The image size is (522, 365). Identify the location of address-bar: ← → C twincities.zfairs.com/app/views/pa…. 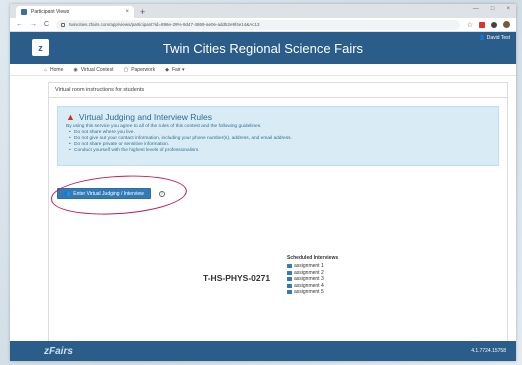
(263, 25).